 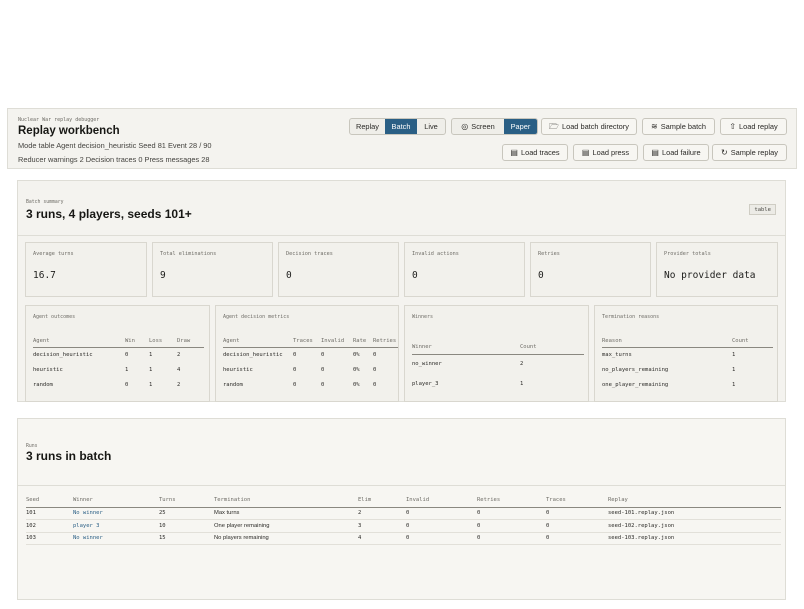 What do you see at coordinates (754, 152) in the screenshot?
I see `sample-replay-label: Sample replay` at bounding box center [754, 152].